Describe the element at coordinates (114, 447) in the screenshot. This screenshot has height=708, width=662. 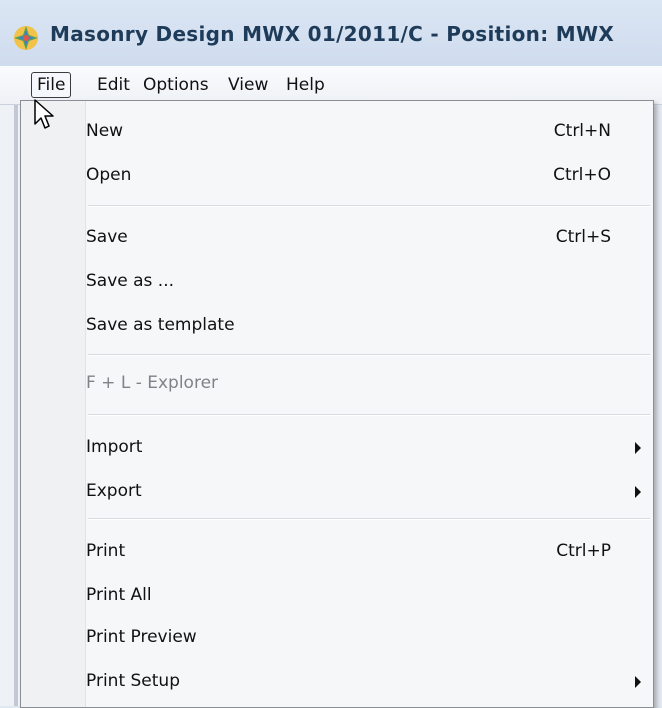
I see `menu-item-label: Import` at that location.